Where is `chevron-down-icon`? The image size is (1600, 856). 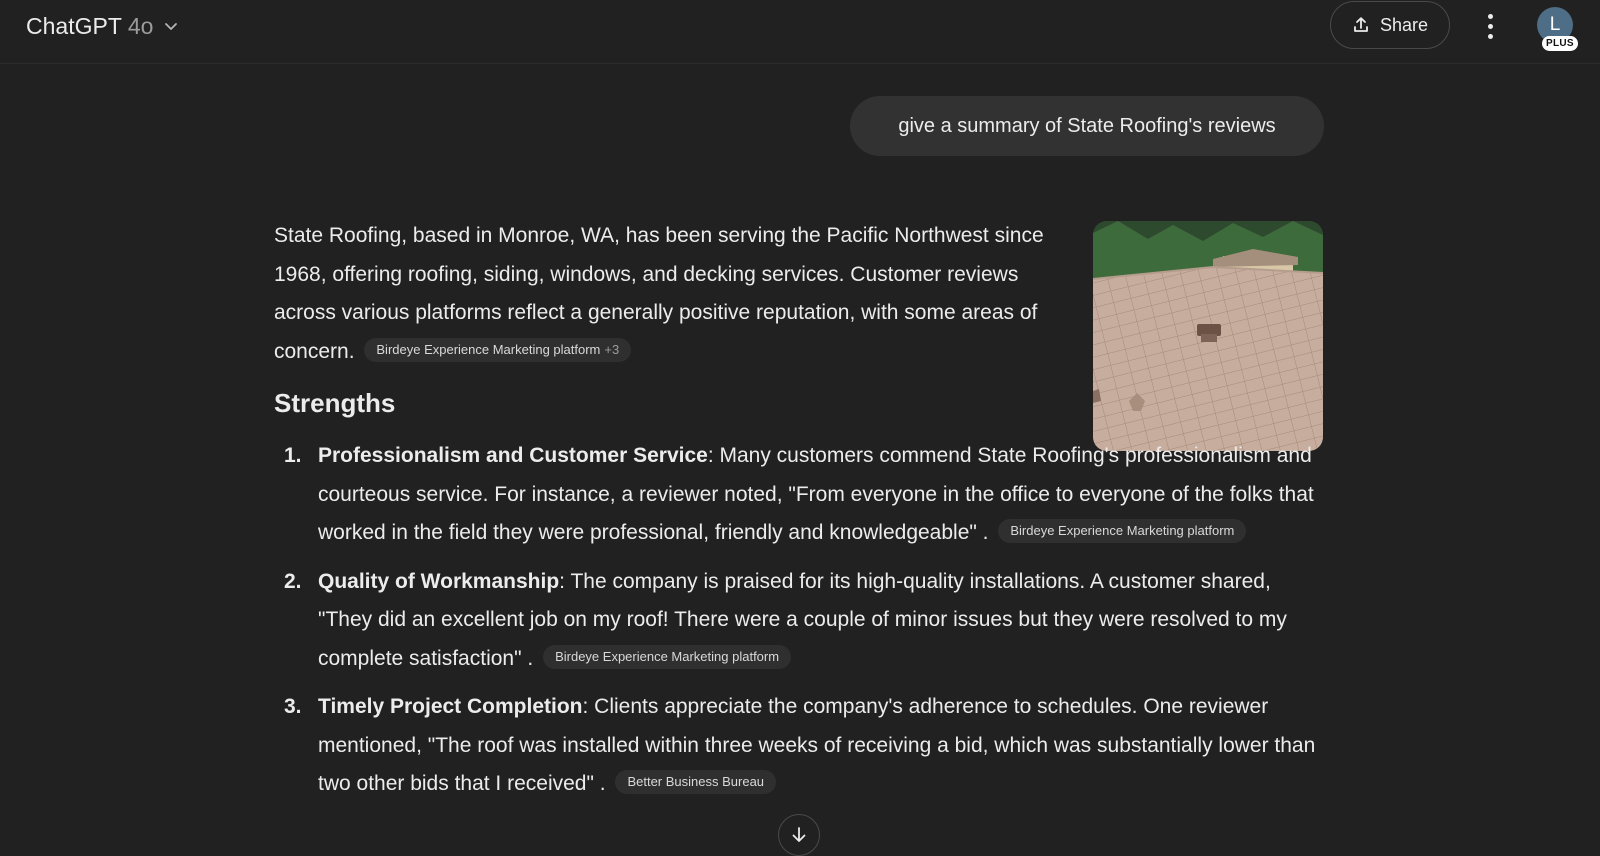
chevron-down-icon is located at coordinates (171, 26).